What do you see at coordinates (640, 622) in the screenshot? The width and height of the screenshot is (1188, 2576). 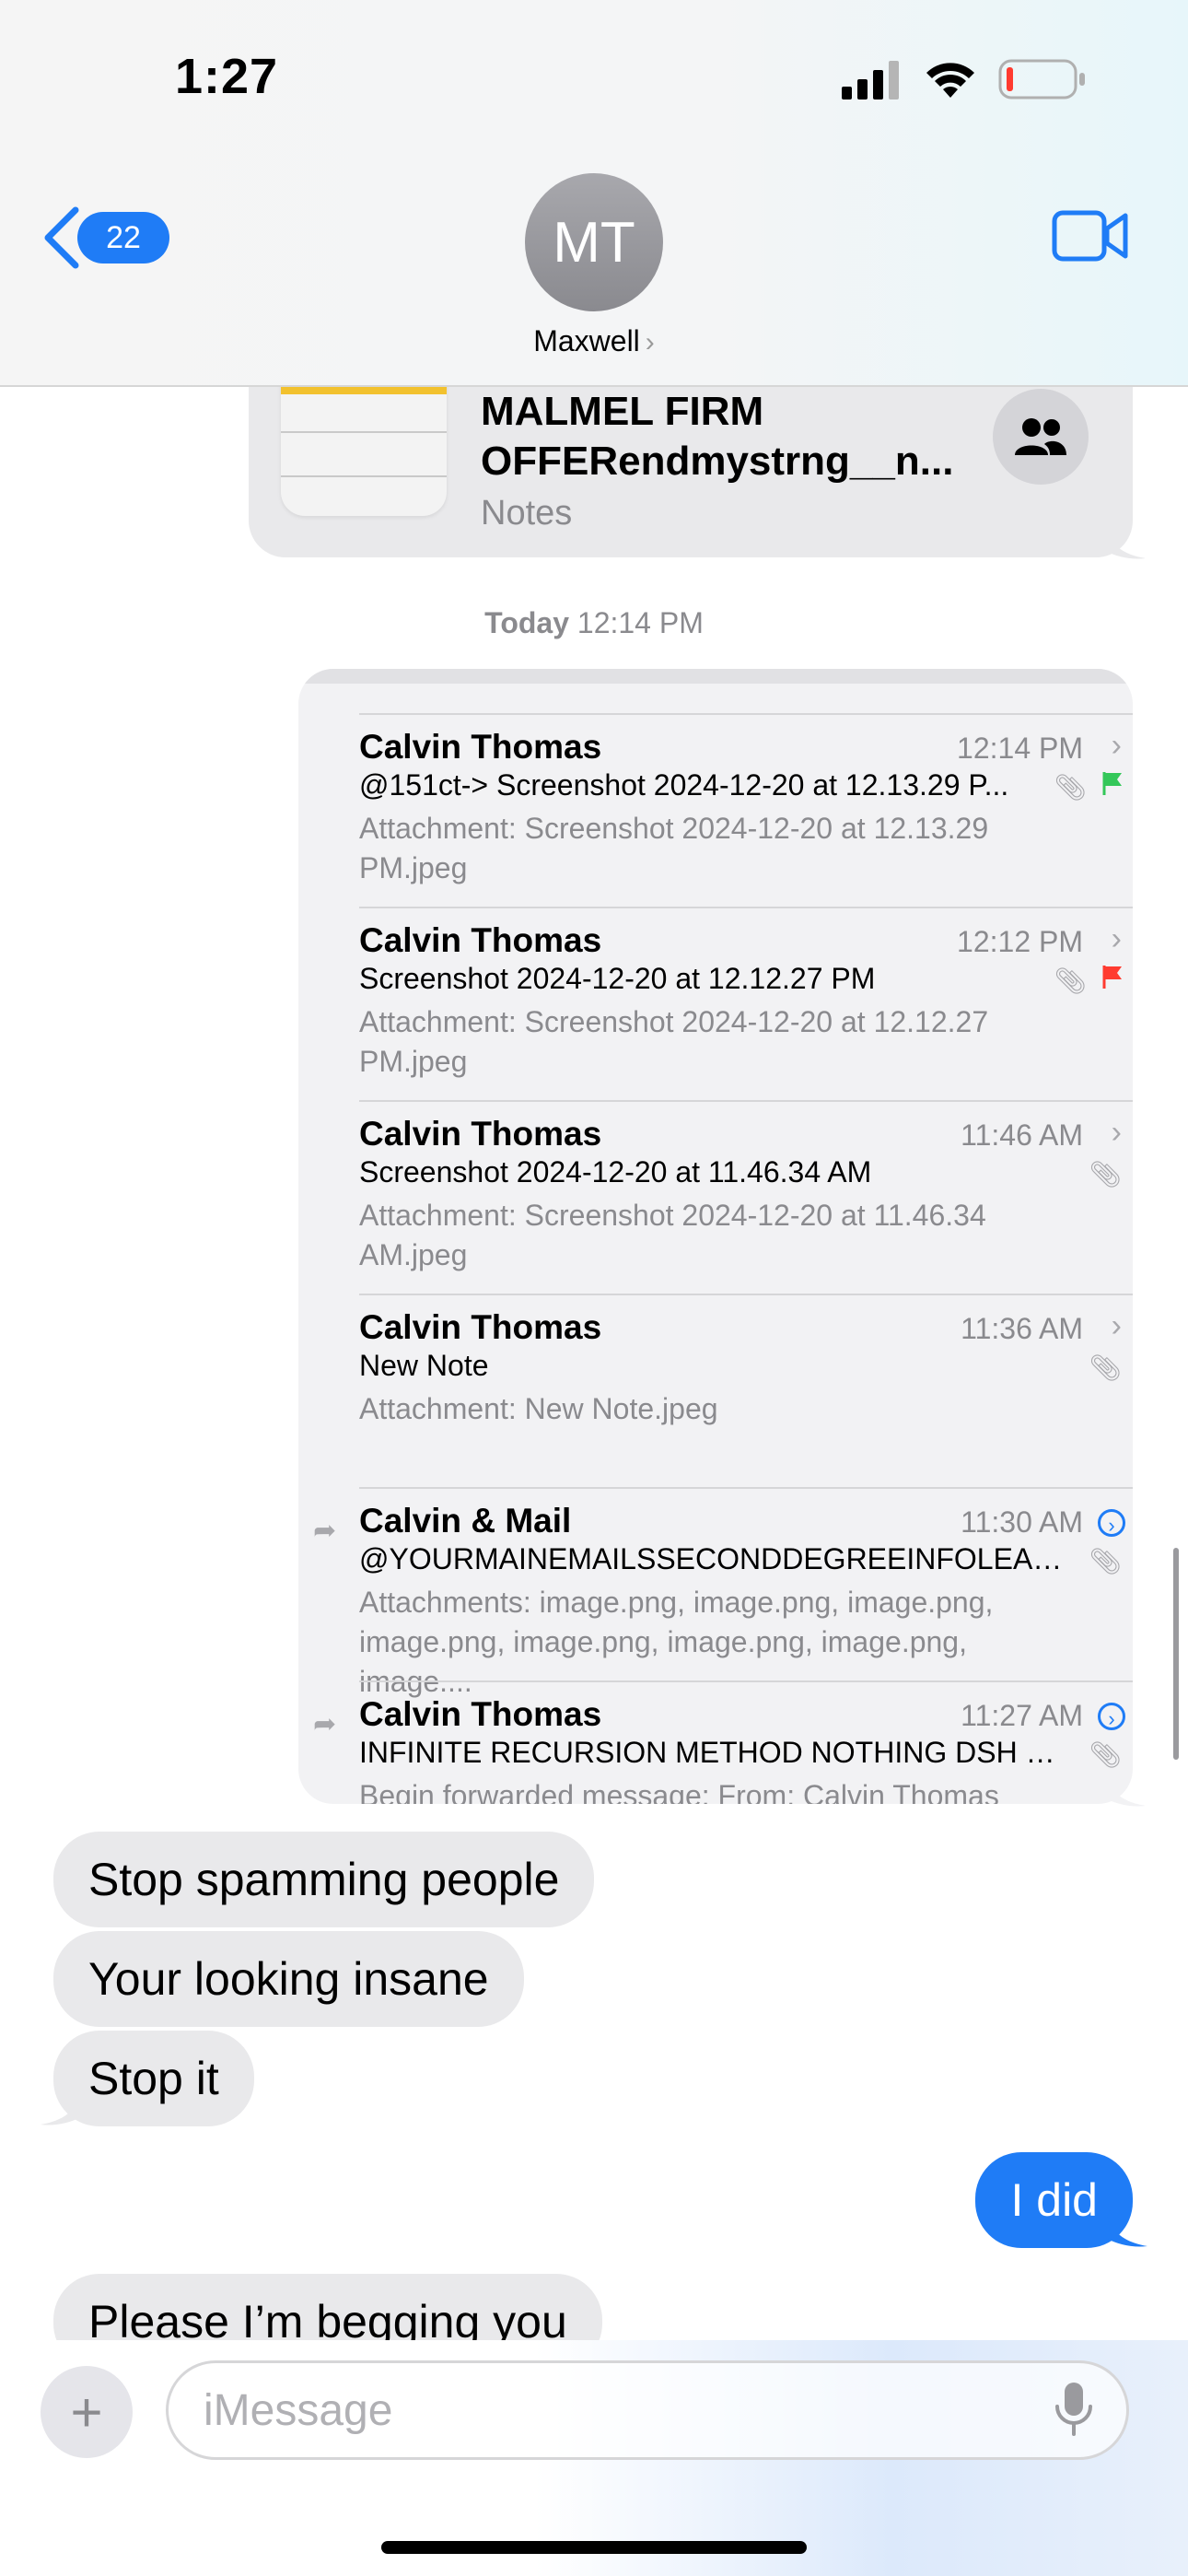 I see `timestamp-time: 12:14 PM` at bounding box center [640, 622].